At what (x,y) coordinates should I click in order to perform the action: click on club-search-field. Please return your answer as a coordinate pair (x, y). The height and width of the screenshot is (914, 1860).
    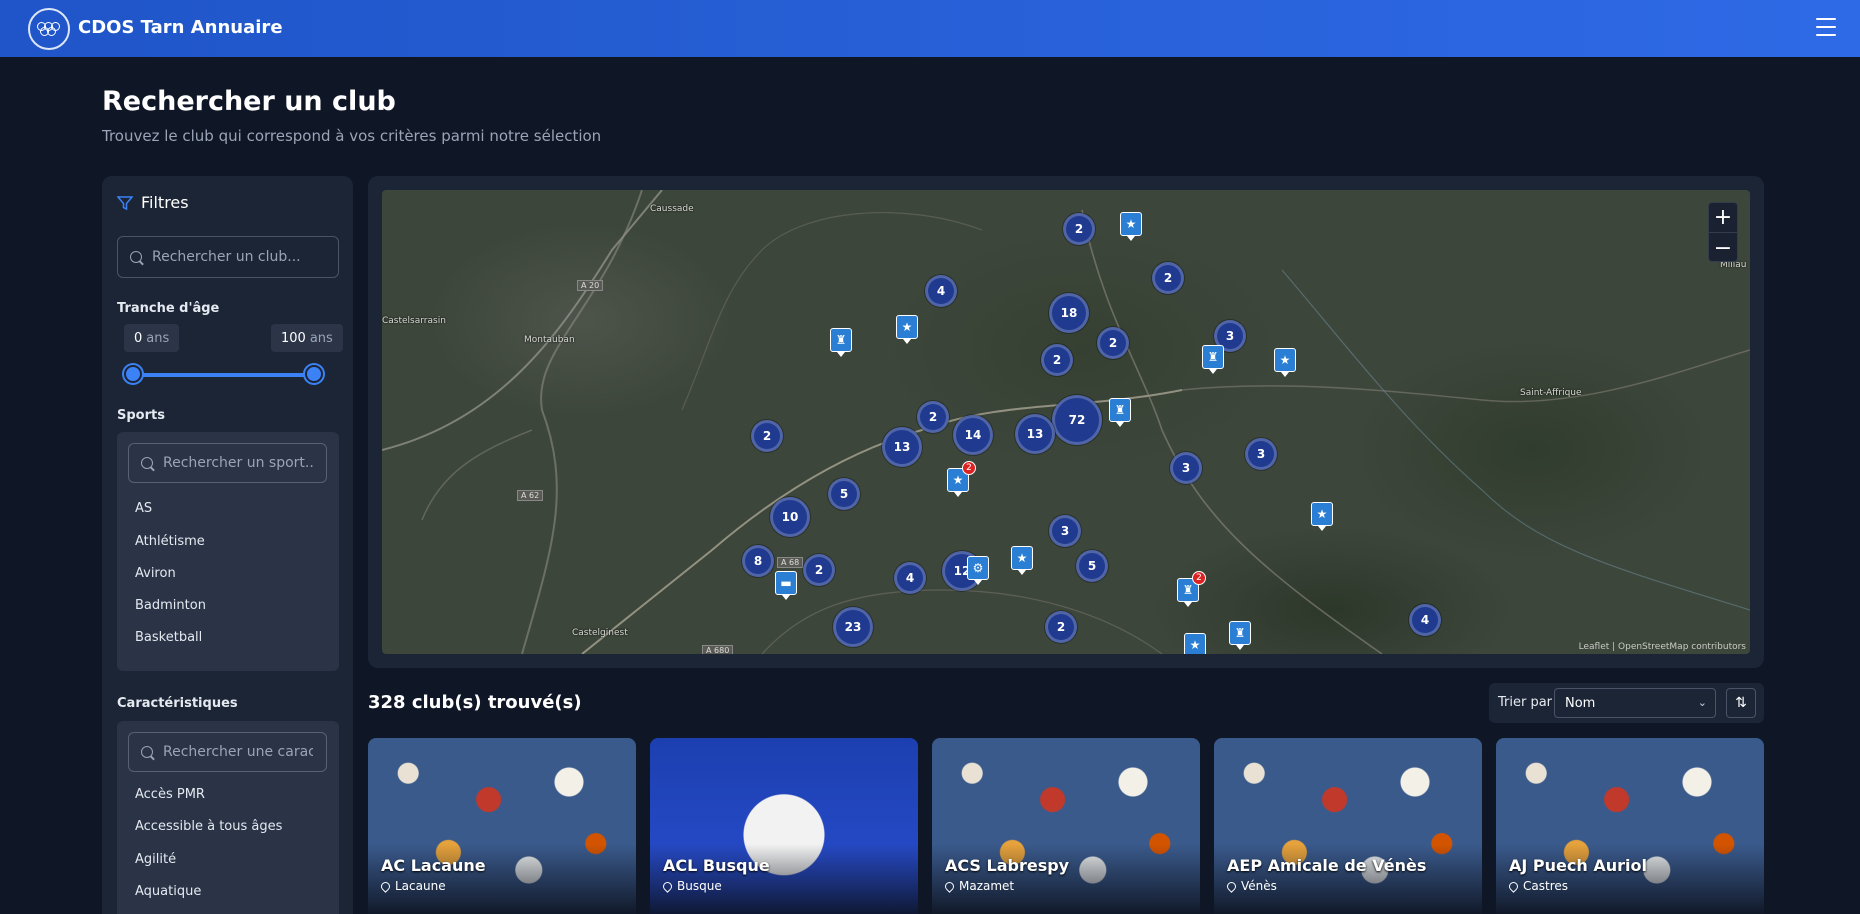
    Looking at the image, I should click on (228, 257).